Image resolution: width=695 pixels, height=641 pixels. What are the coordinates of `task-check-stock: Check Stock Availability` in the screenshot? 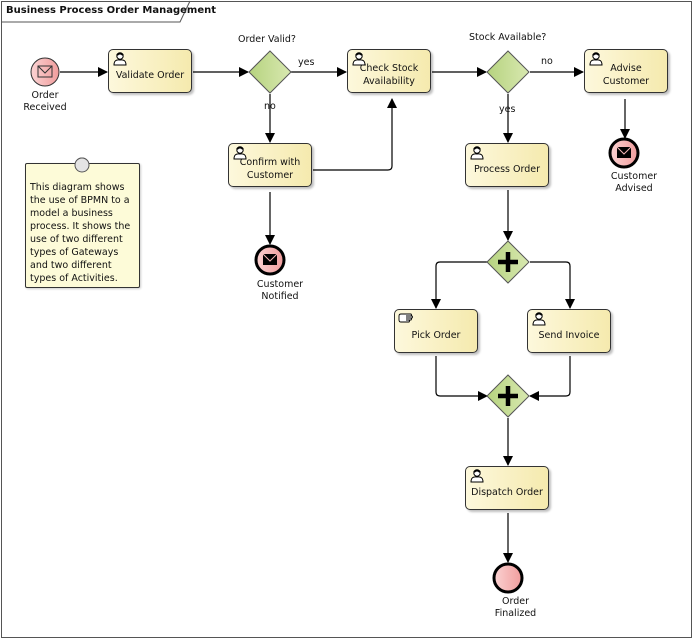 It's located at (389, 71).